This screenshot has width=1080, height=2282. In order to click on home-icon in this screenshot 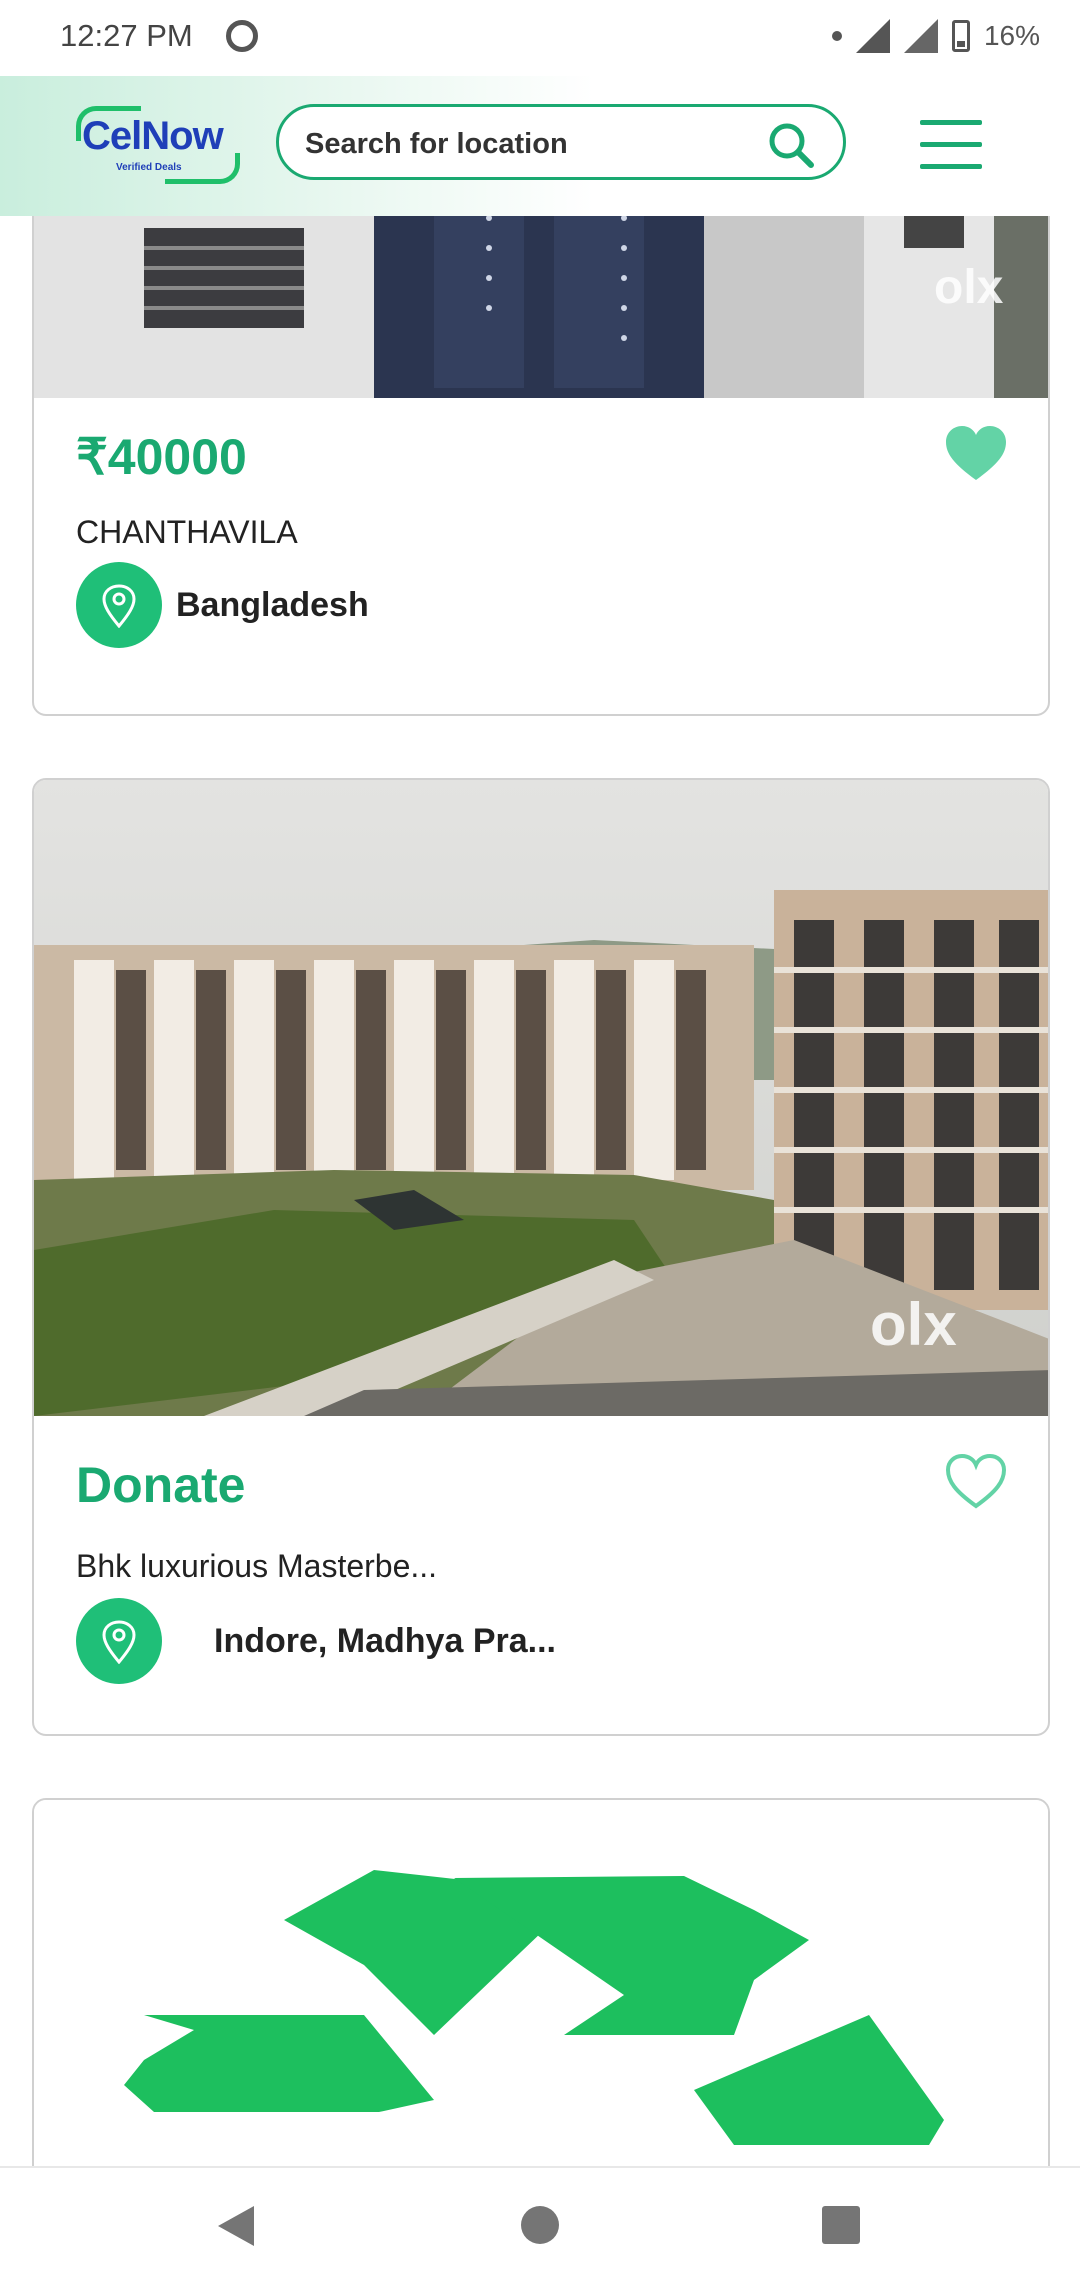, I will do `click(540, 2225)`.